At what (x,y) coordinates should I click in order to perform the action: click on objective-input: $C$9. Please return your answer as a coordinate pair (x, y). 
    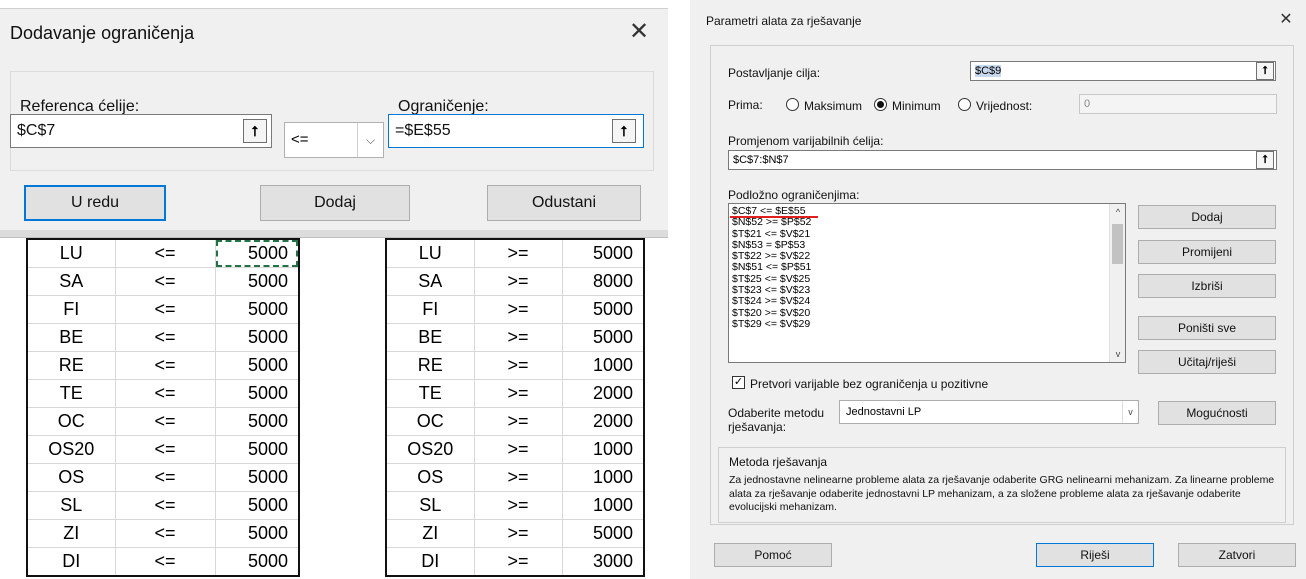
    Looking at the image, I should click on (1123, 71).